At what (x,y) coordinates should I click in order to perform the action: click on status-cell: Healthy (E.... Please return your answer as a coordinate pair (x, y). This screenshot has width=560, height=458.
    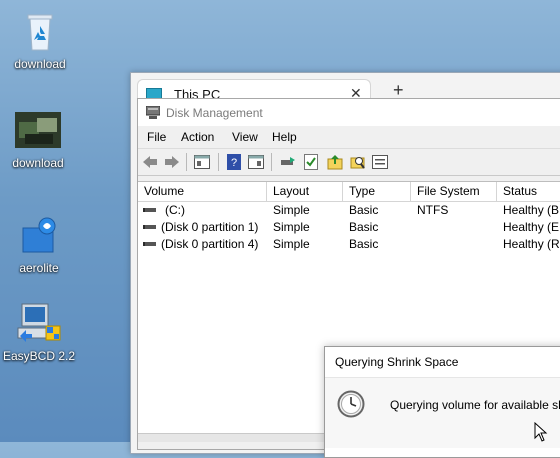
    Looking at the image, I should click on (531, 227).